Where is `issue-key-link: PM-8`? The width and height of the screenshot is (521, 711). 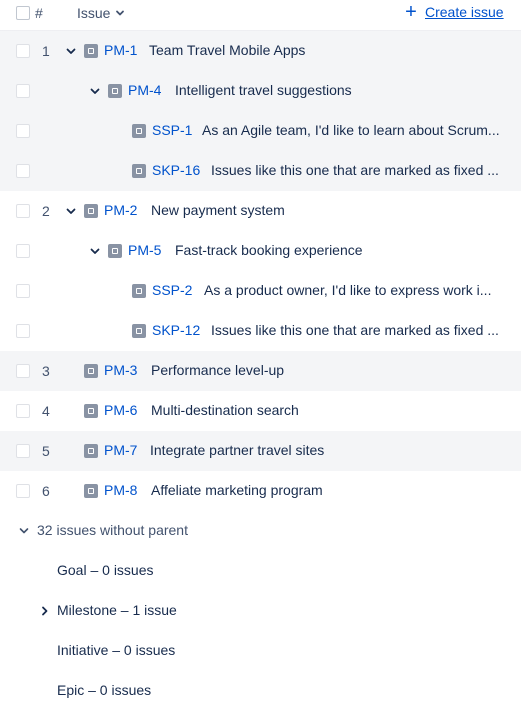 issue-key-link: PM-8 is located at coordinates (120, 490).